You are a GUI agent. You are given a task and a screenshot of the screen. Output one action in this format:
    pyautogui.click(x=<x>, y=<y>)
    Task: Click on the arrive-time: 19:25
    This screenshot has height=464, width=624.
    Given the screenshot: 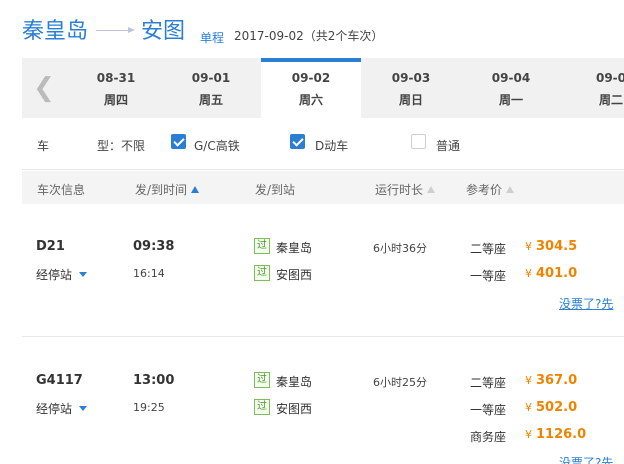 What is the action you would take?
    pyautogui.click(x=149, y=407)
    